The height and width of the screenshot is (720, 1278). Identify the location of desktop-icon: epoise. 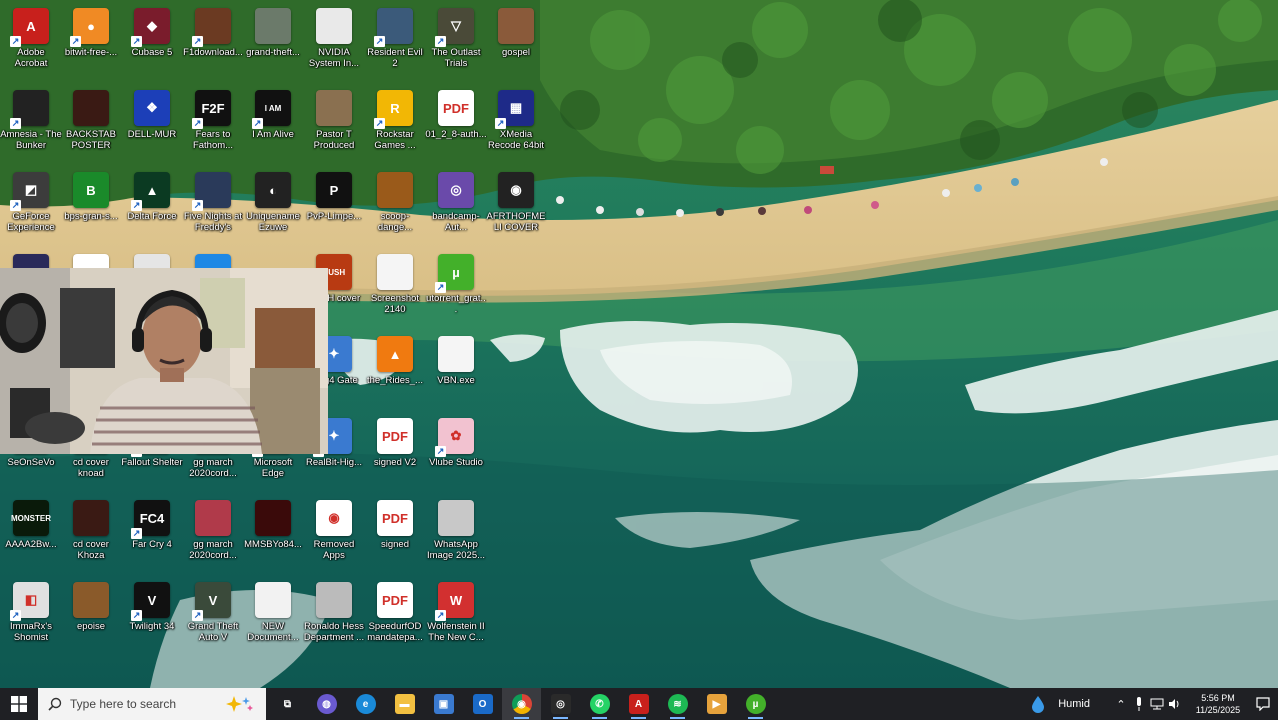
(91, 618).